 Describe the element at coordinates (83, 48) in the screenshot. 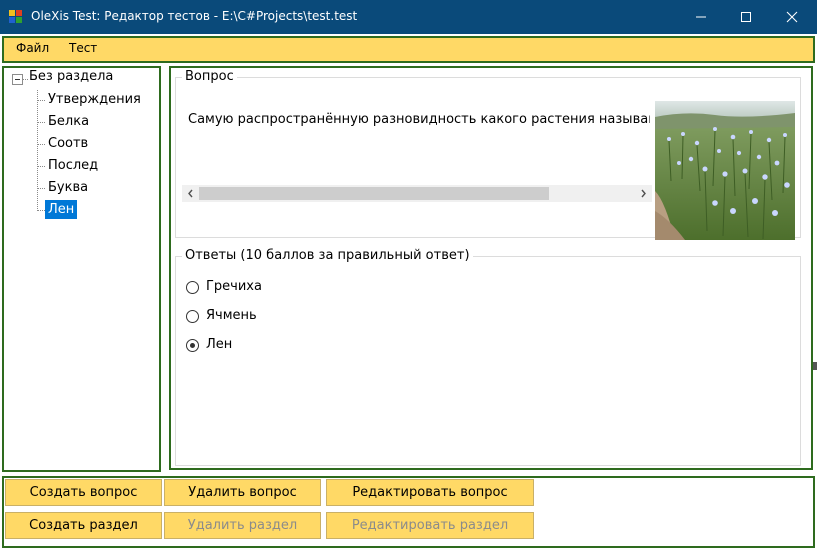

I see `menu-test: Тест` at that location.